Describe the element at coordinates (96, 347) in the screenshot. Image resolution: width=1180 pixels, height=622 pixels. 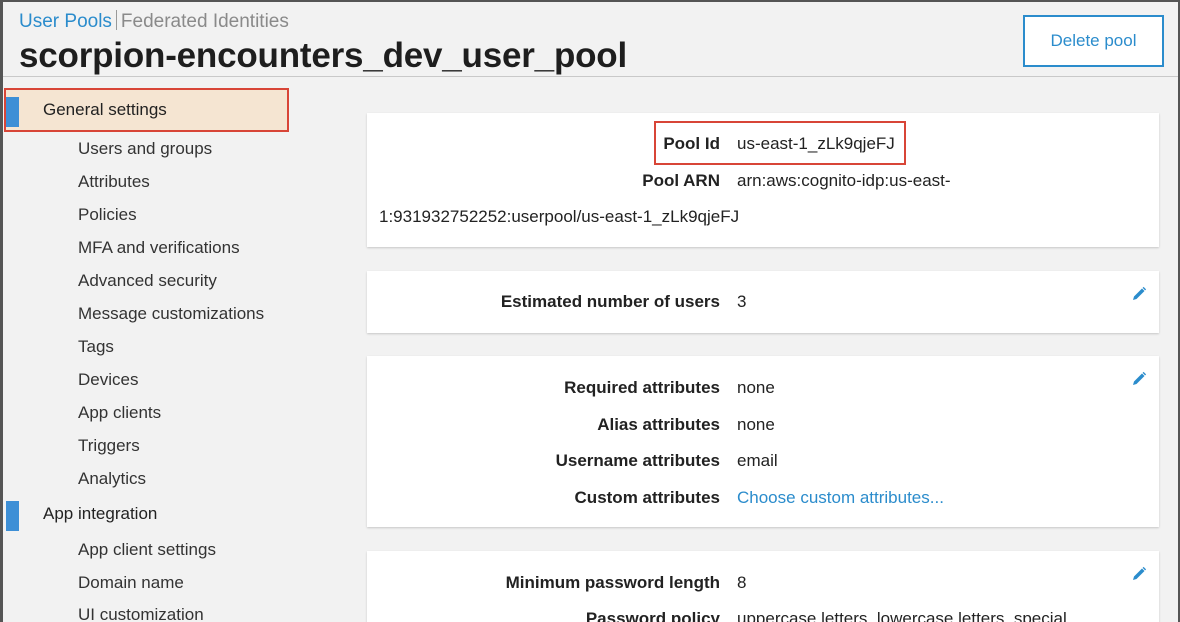
I see `sidebar-item-tags: Tags` at that location.